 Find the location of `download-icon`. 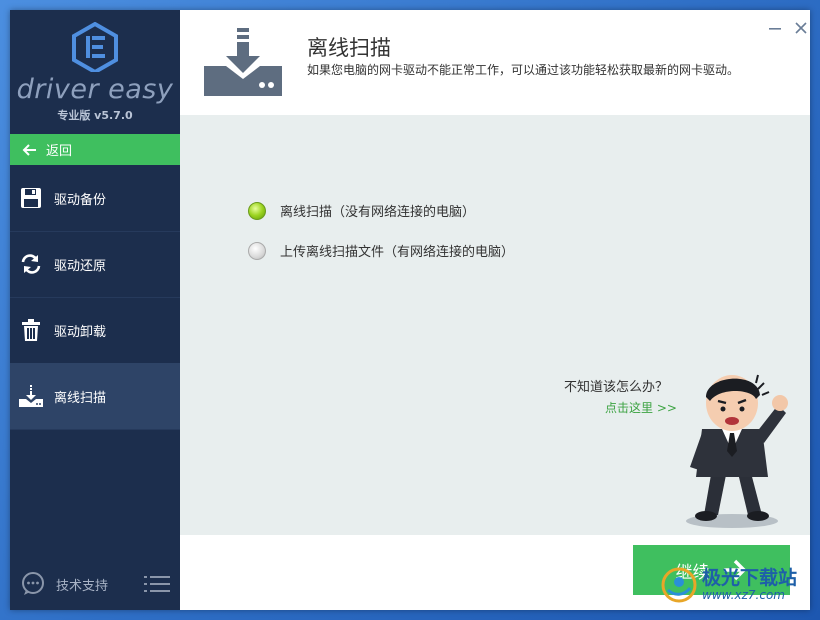

download-icon is located at coordinates (31, 396).